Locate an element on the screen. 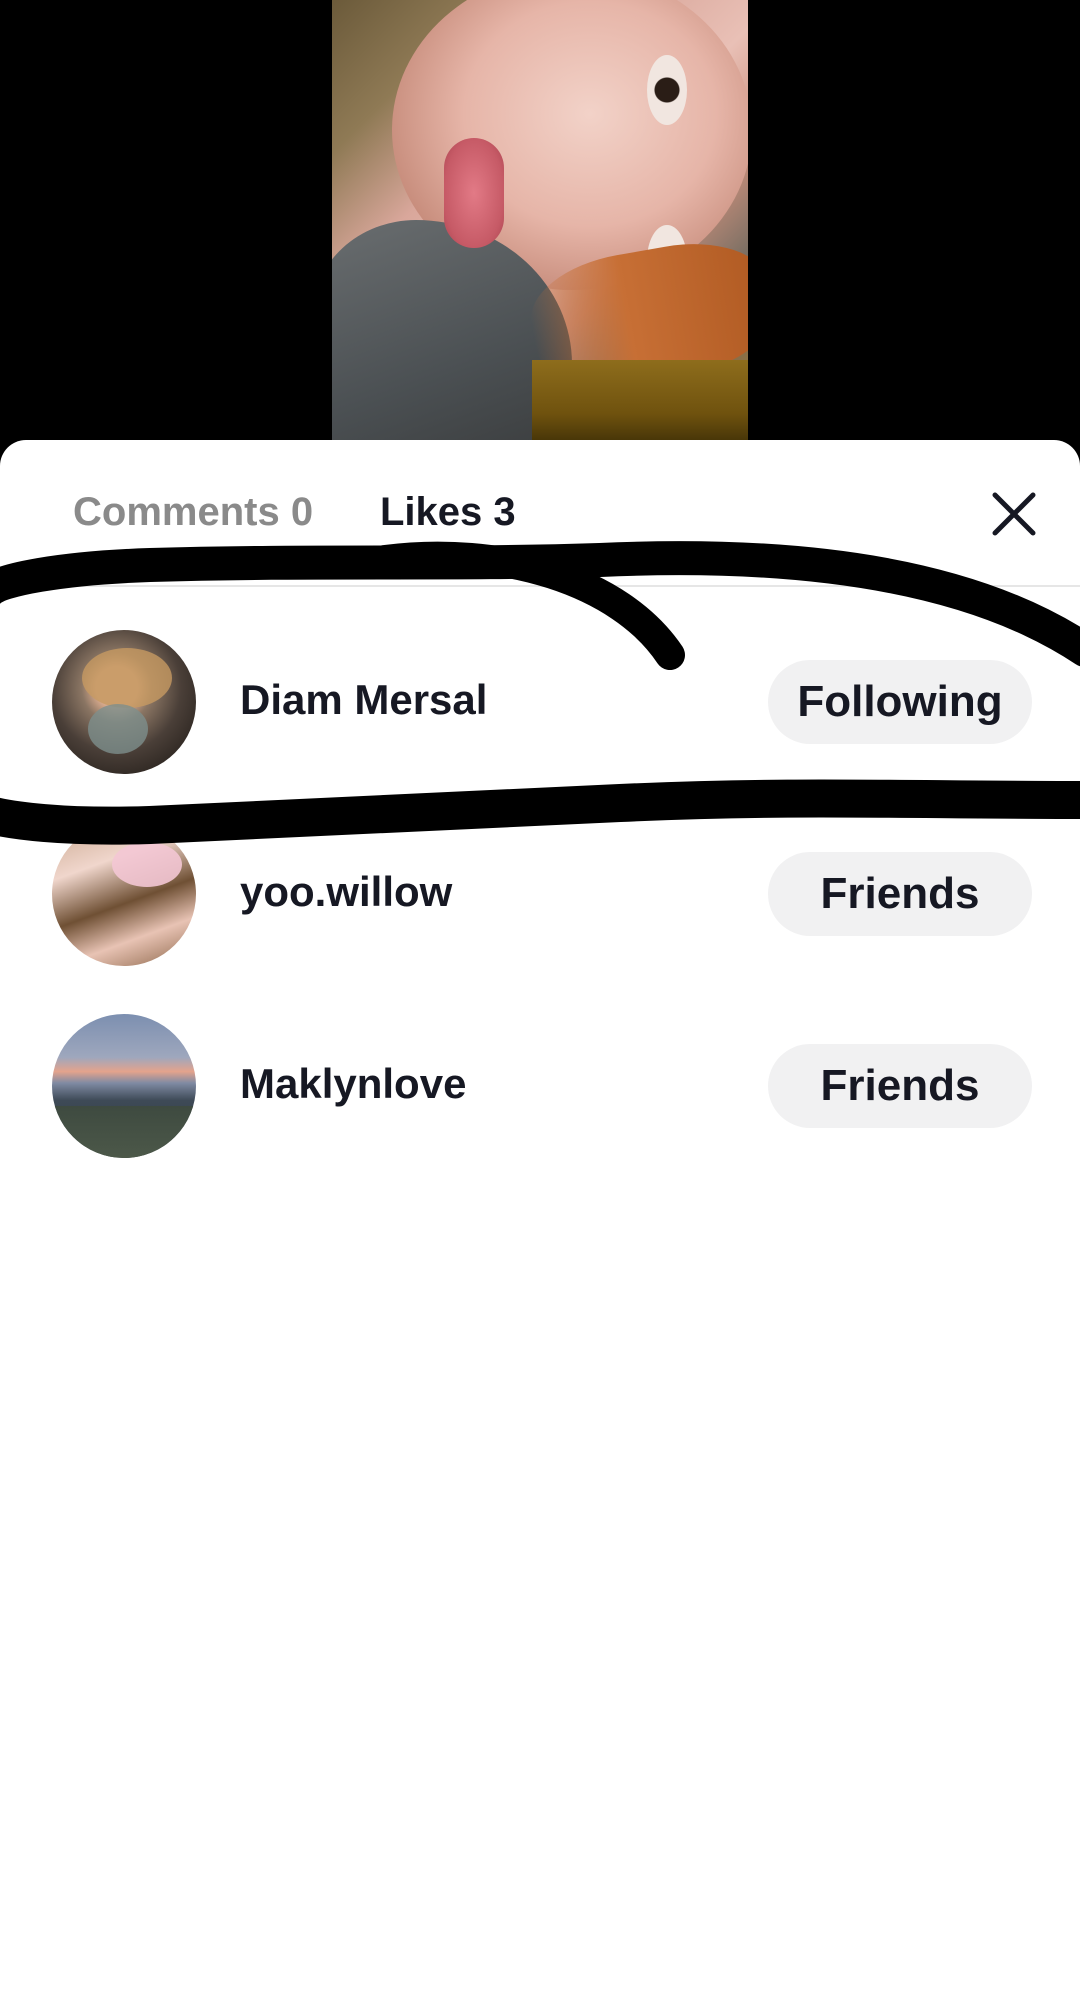 The height and width of the screenshot is (2012, 1080). close-icon is located at coordinates (1014, 514).